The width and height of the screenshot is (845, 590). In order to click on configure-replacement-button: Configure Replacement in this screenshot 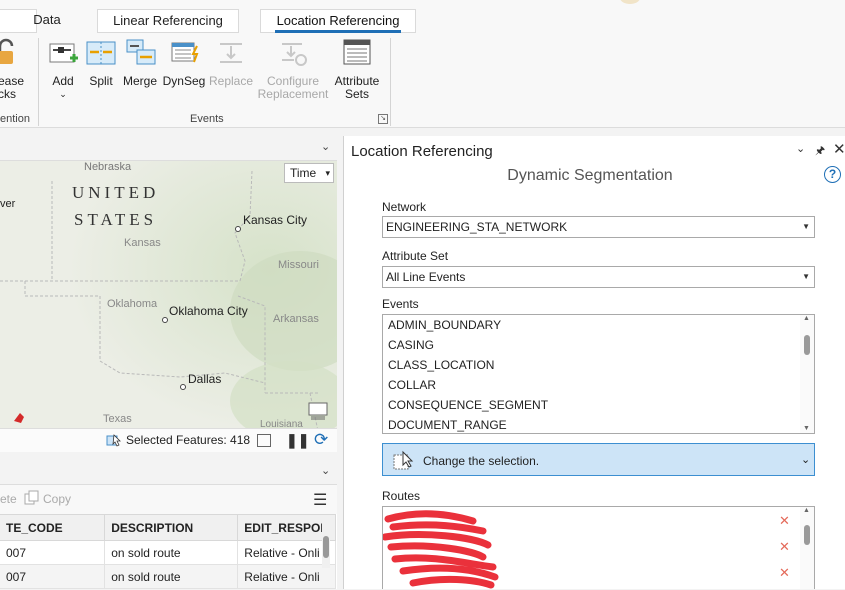, I will do `click(293, 69)`.